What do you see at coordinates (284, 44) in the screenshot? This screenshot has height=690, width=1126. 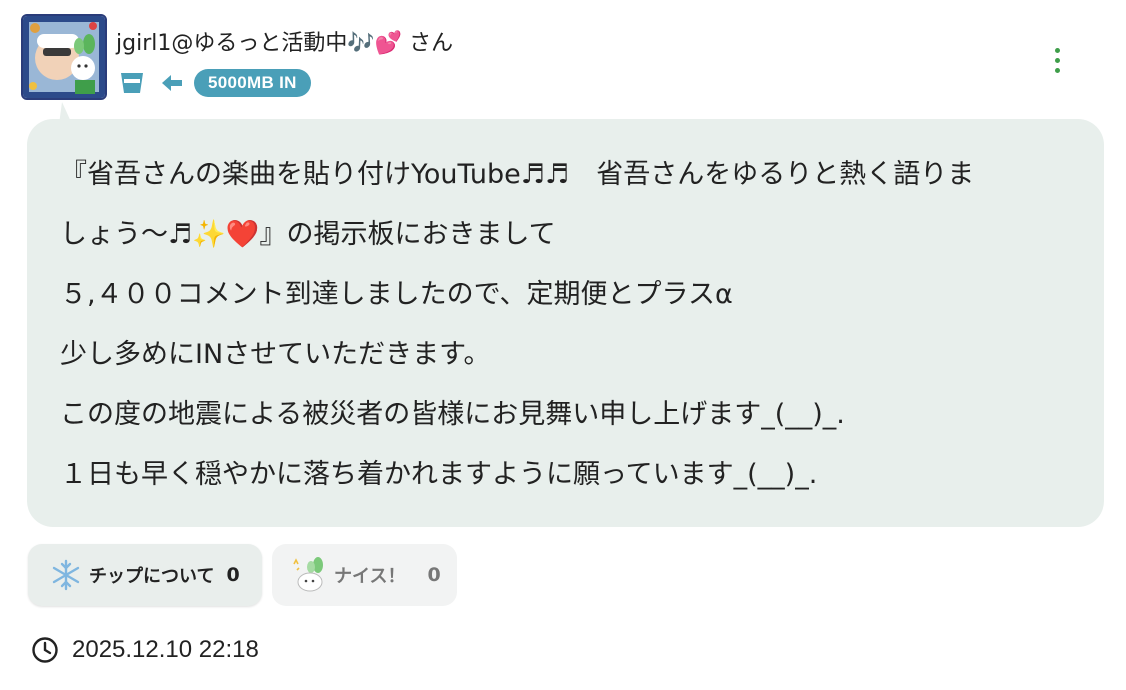 I see `username: jgirl1@ゆるっと活動中🎶💕 さん` at bounding box center [284, 44].